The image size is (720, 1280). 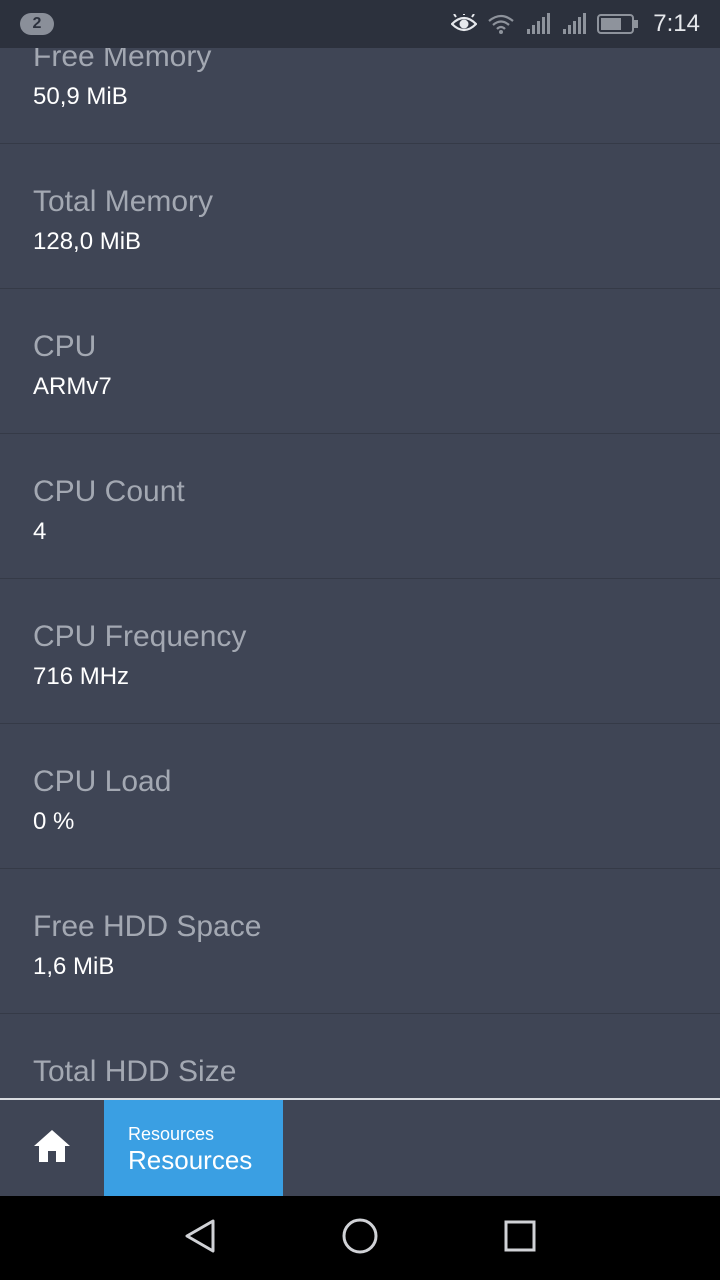 I want to click on list-item-label: Total HDD Size, so click(x=135, y=1071).